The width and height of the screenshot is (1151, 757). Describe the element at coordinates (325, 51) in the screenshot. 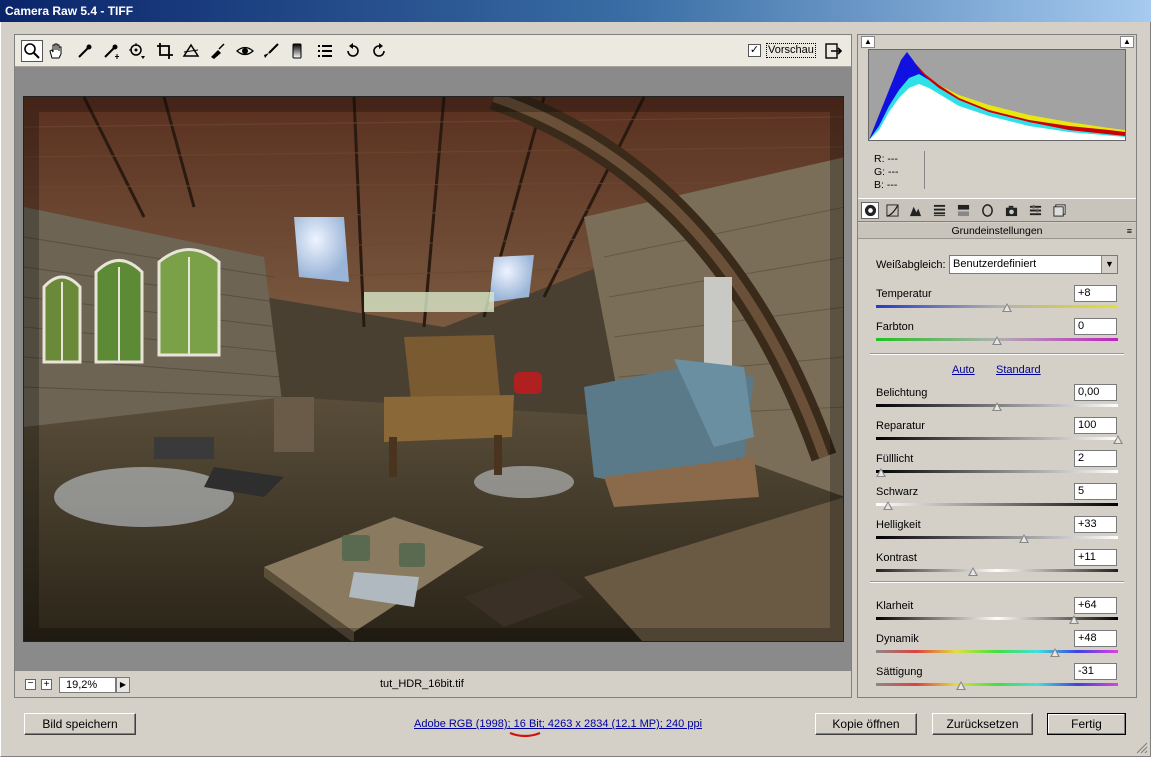

I see `preferences-tool-icon` at that location.